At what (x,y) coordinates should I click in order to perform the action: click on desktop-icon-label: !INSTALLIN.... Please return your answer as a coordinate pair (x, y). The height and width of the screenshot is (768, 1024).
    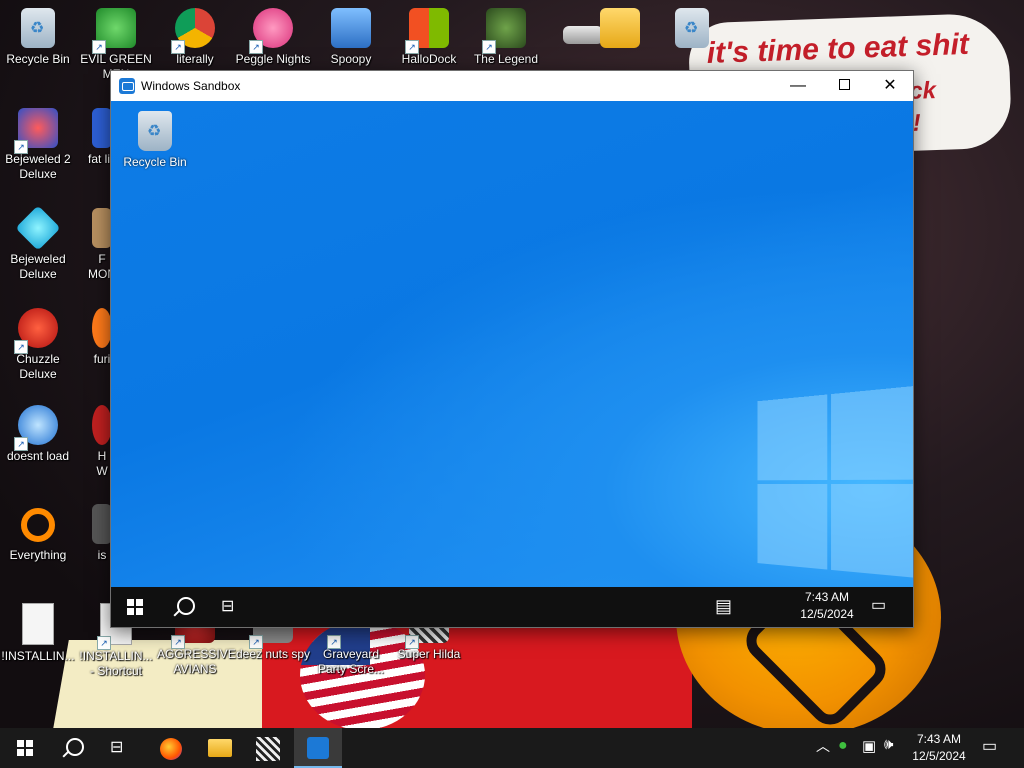
    Looking at the image, I should click on (38, 656).